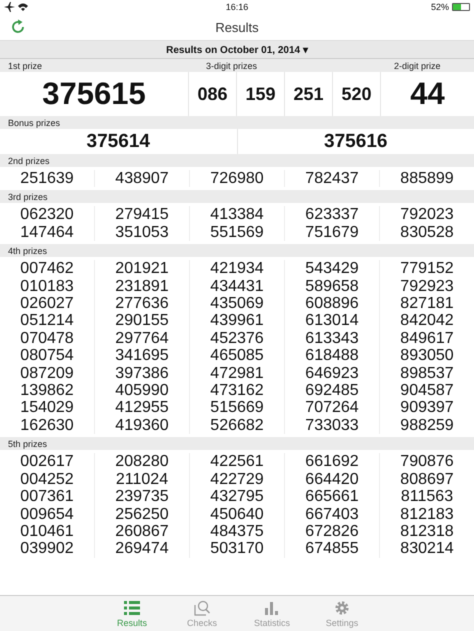 The width and height of the screenshot is (474, 631). What do you see at coordinates (237, 391) in the screenshot?
I see `prize-number: 473162` at bounding box center [237, 391].